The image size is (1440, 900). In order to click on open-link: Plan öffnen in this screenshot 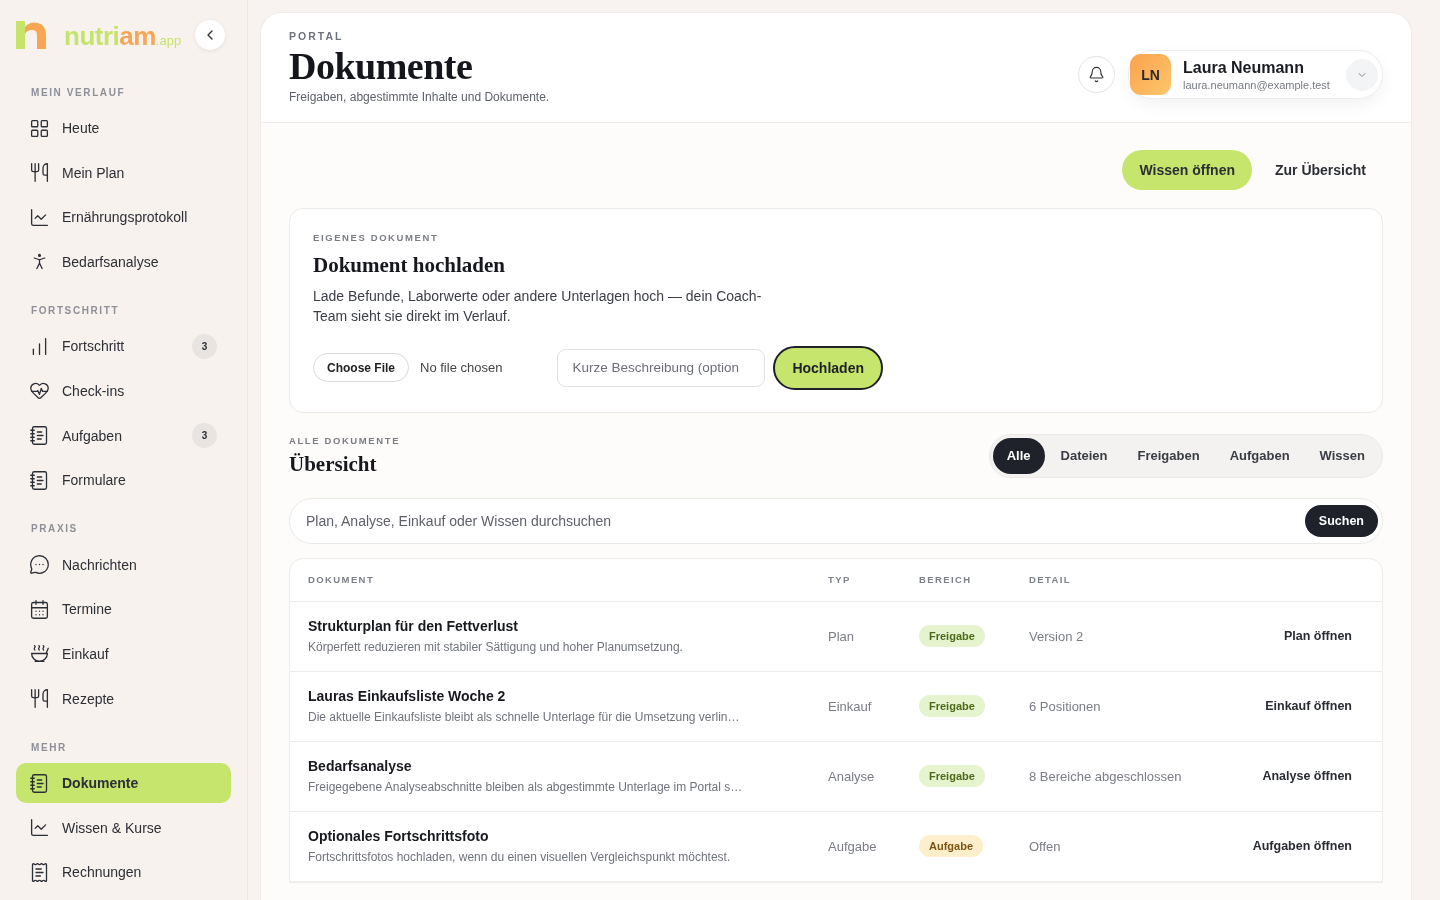, I will do `click(1317, 636)`.